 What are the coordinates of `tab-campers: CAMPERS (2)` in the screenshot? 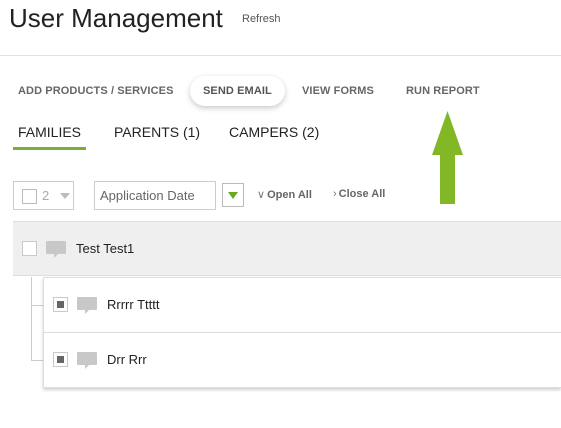 It's located at (274, 137).